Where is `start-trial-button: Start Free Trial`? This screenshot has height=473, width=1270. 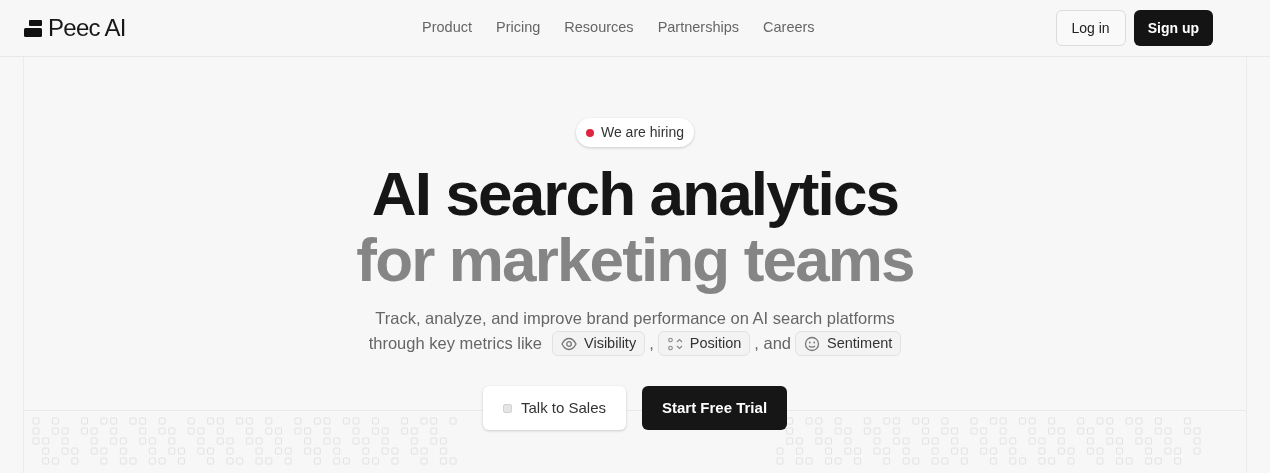 start-trial-button: Start Free Trial is located at coordinates (715, 408).